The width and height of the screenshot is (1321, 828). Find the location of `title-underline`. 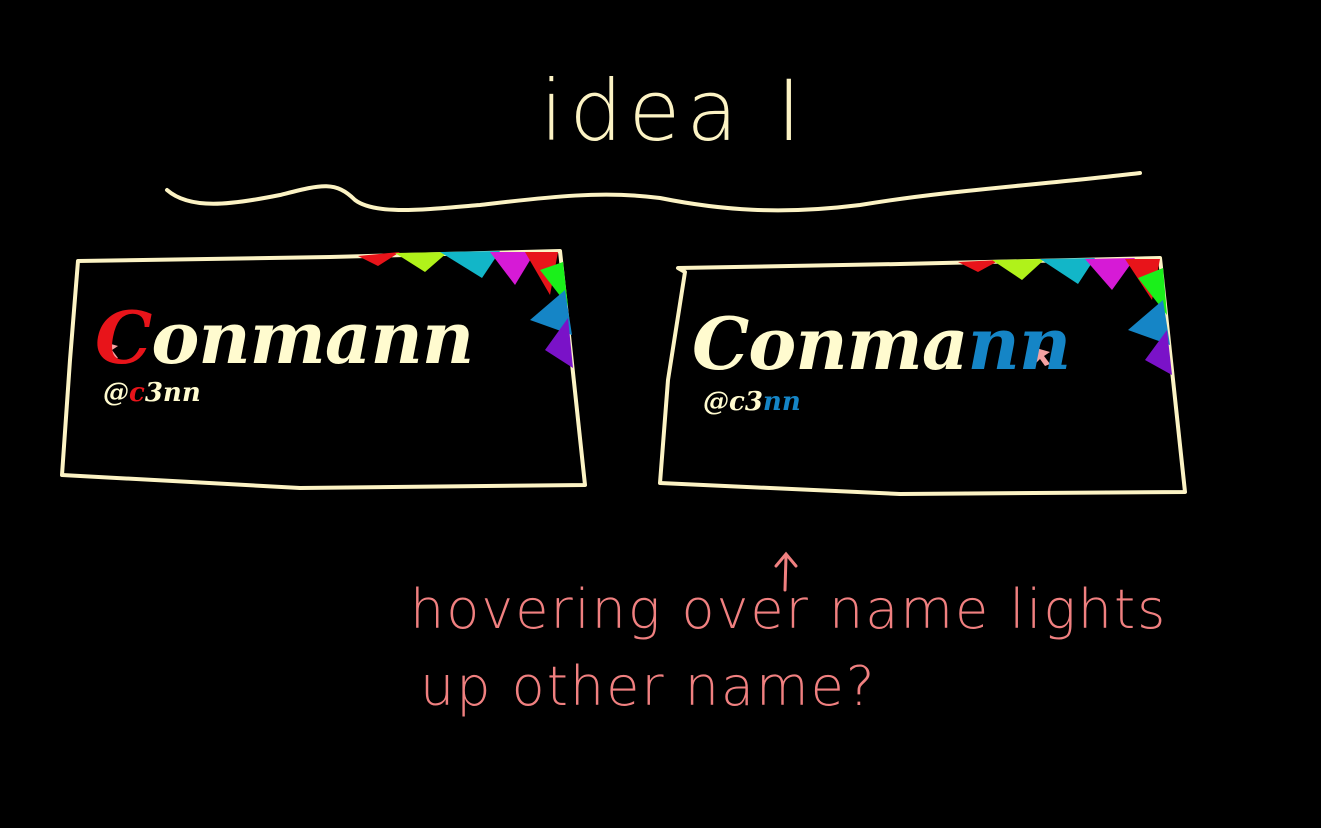

title-underline is located at coordinates (653, 192).